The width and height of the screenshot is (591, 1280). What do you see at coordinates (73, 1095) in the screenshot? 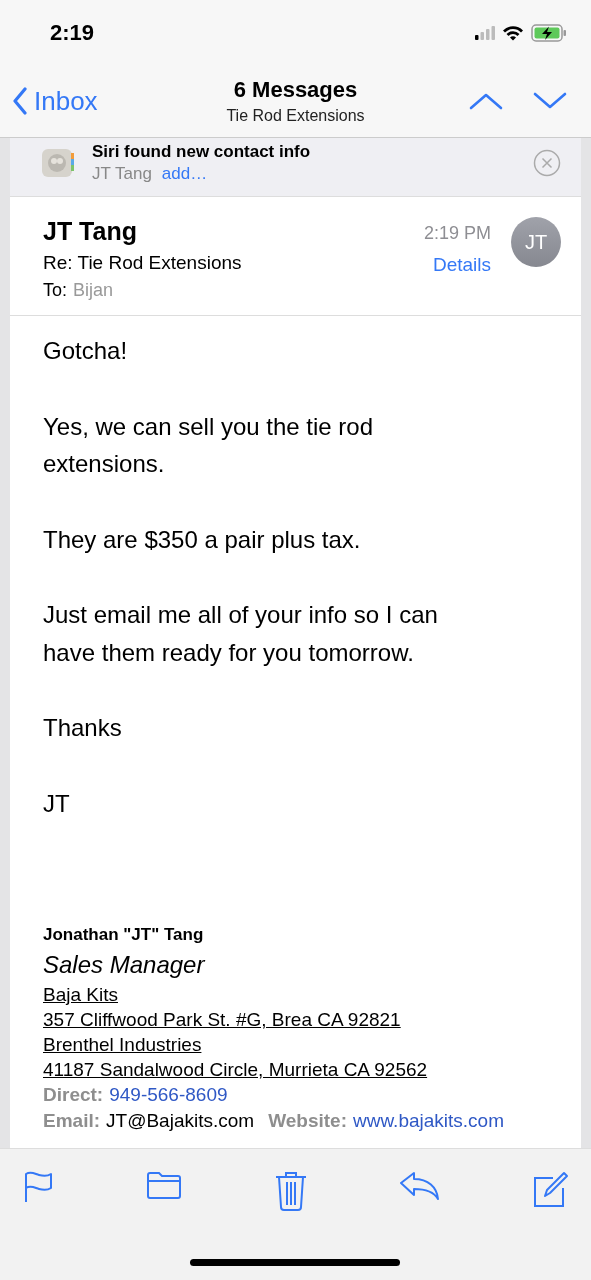
I see `contact-label: Direct:` at bounding box center [73, 1095].